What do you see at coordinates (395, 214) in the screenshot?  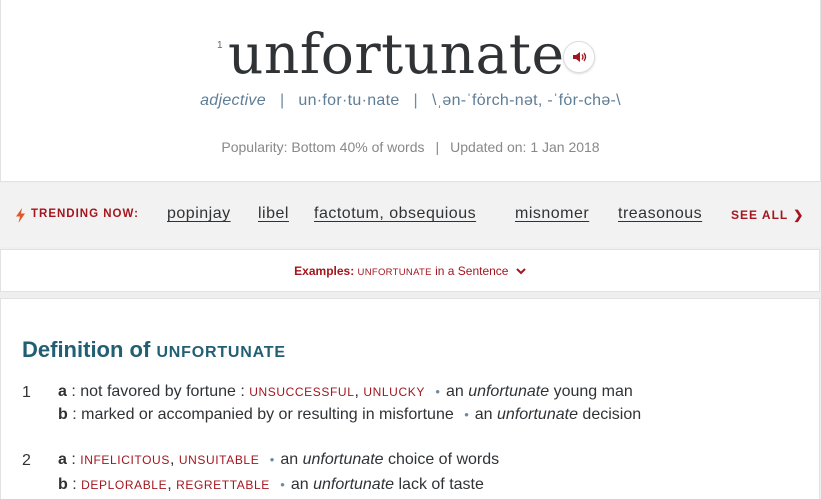 I see `trending-link-factotum-obsequious: factotum, obsequious` at bounding box center [395, 214].